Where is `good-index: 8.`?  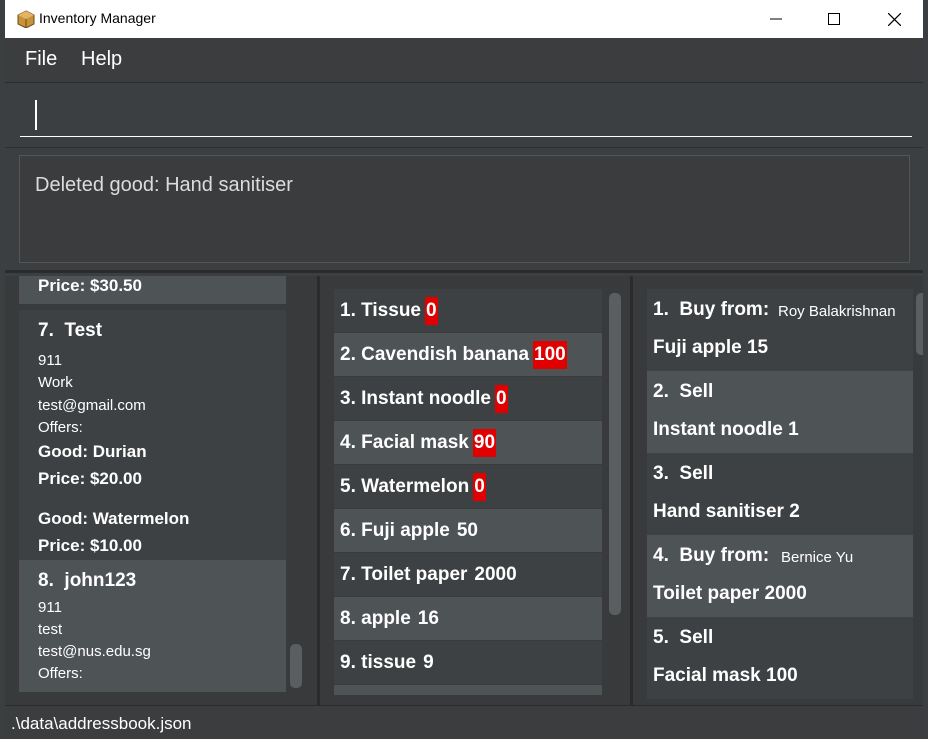
good-index: 8. is located at coordinates (348, 618).